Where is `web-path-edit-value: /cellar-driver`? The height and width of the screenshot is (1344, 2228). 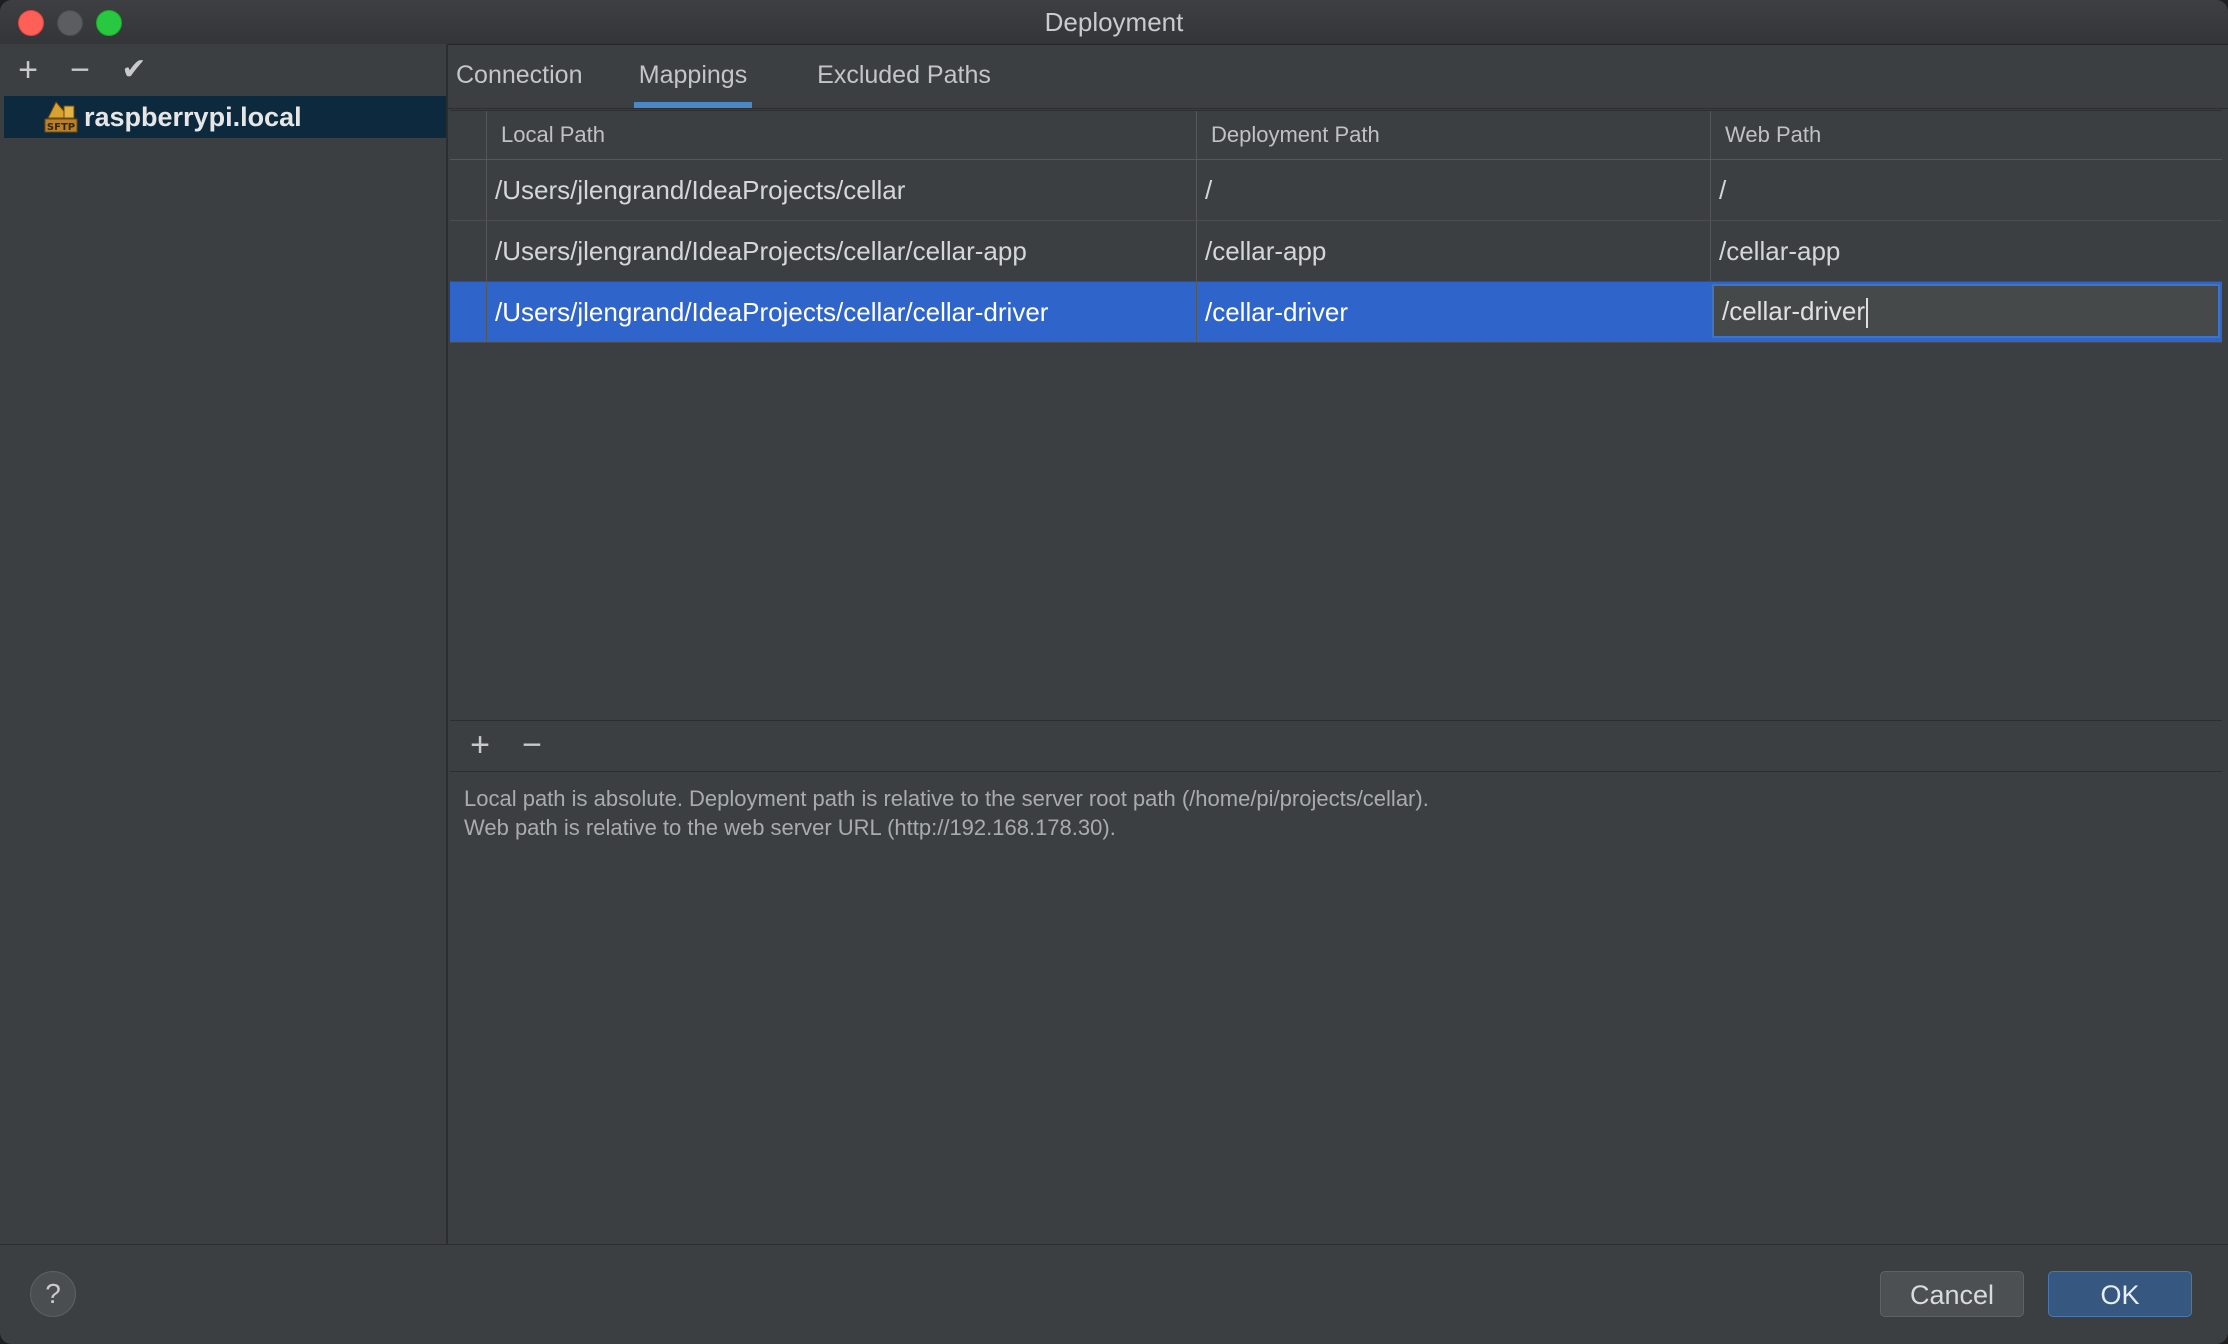 web-path-edit-value: /cellar-driver is located at coordinates (1794, 311).